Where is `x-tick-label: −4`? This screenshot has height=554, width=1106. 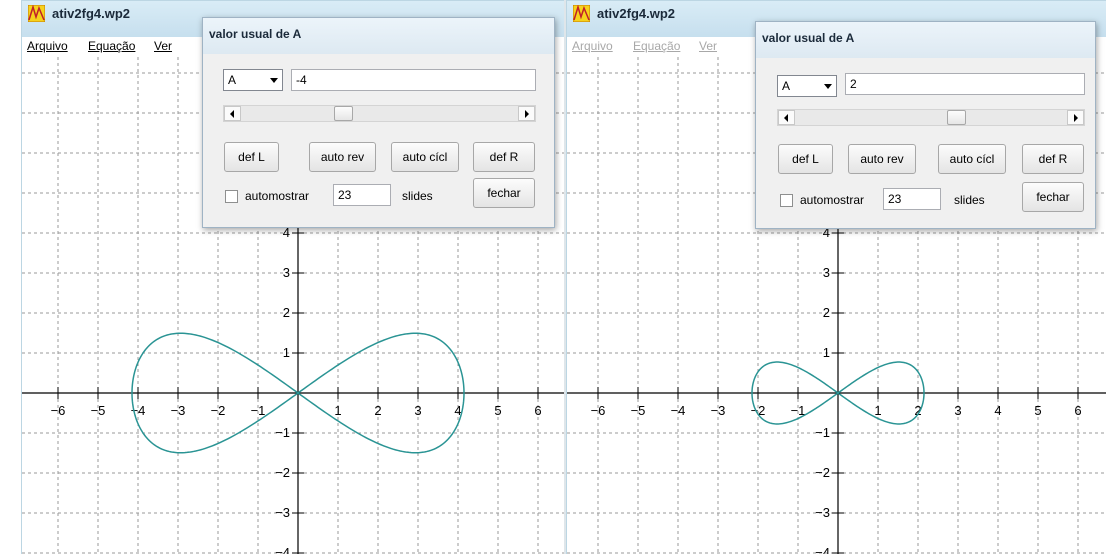
x-tick-label: −4 is located at coordinates (678, 410).